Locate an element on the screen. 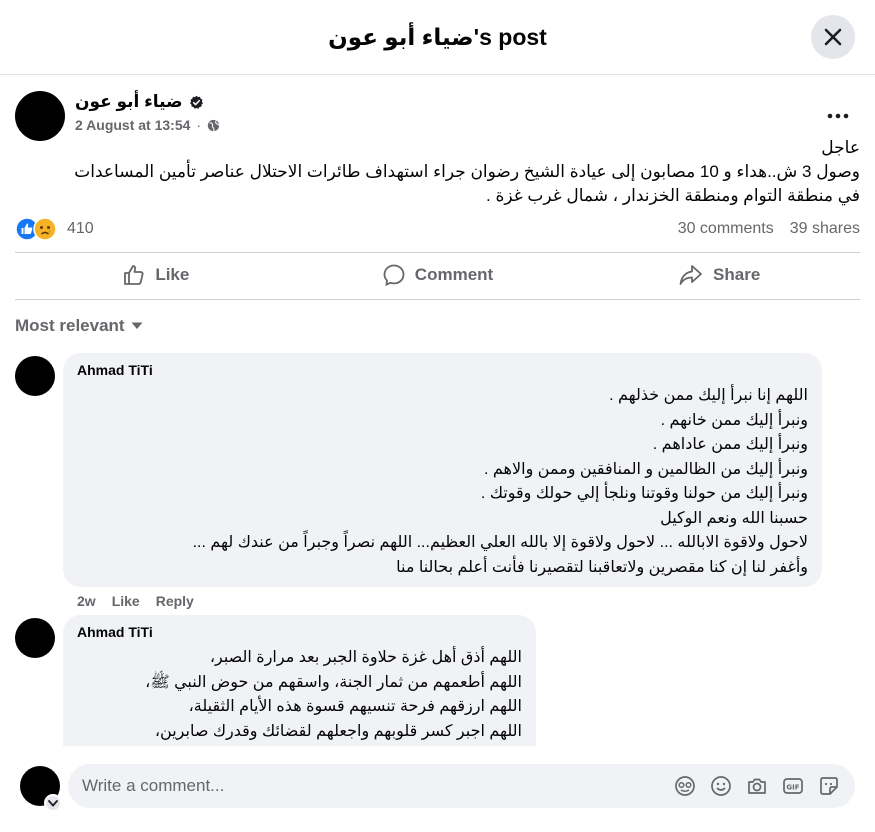 This screenshot has height=832, width=875. comment-icon is located at coordinates (394, 275).